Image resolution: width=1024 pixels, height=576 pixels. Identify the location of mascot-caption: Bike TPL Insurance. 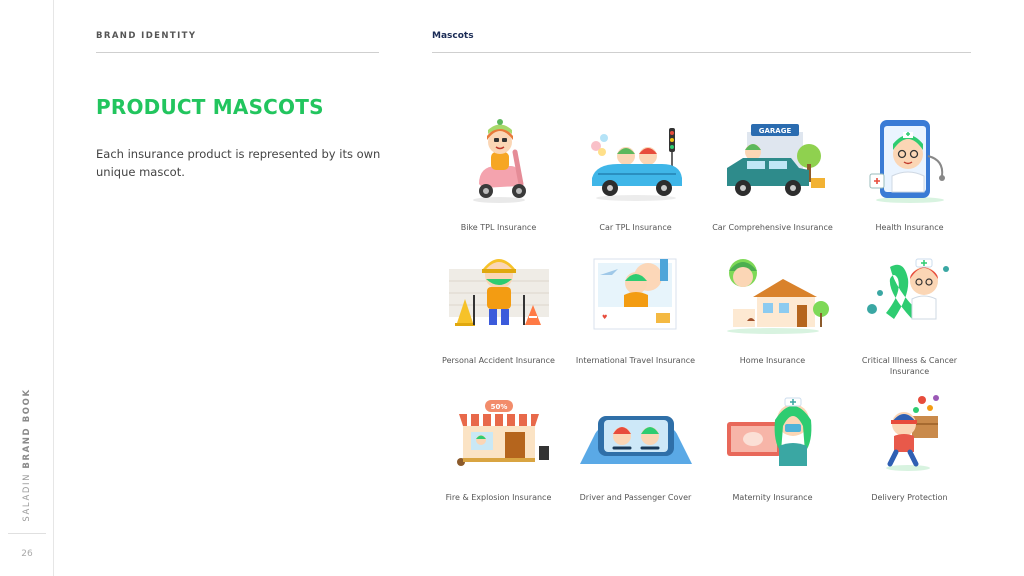
(498, 227).